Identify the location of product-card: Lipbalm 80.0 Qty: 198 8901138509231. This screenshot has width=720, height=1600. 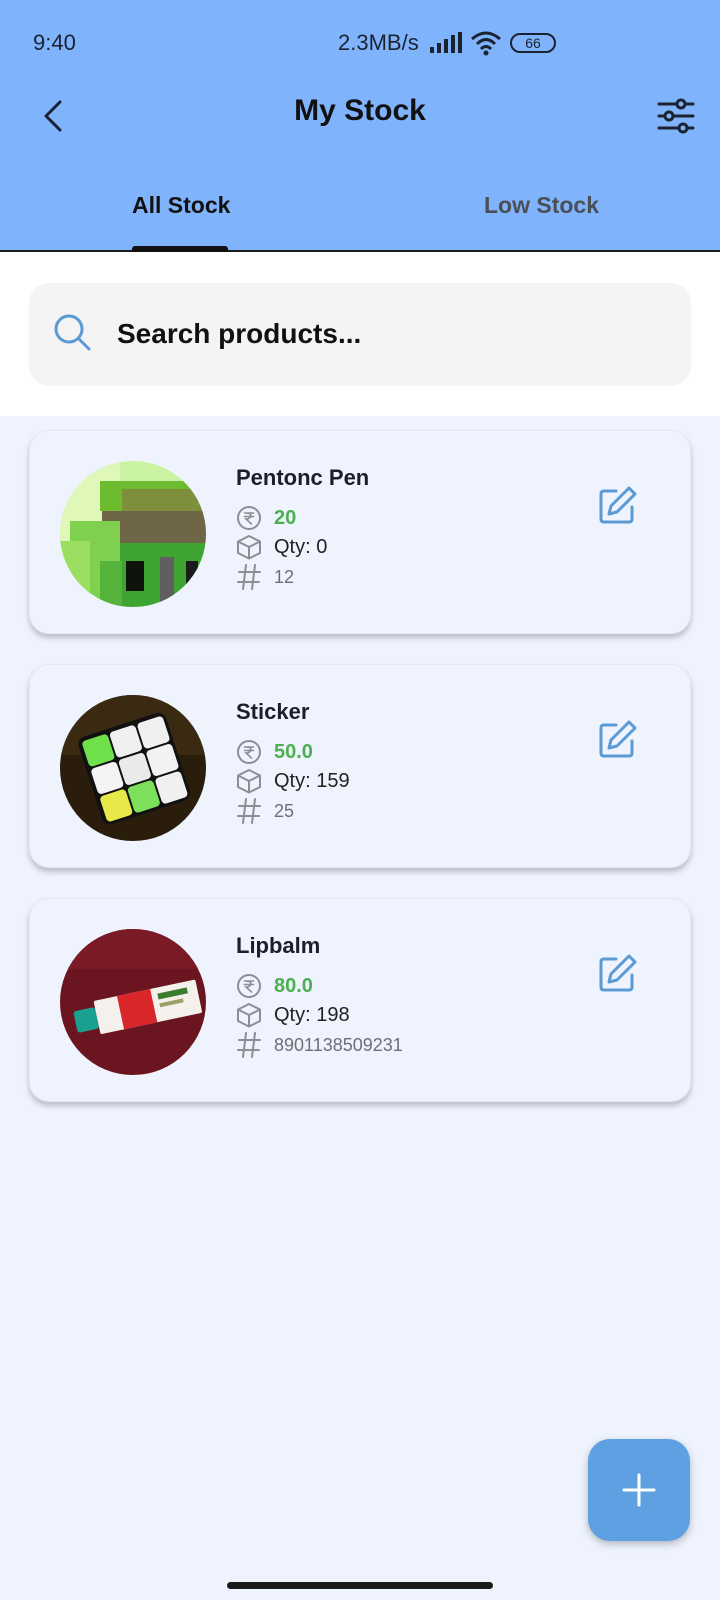
(360, 1000).